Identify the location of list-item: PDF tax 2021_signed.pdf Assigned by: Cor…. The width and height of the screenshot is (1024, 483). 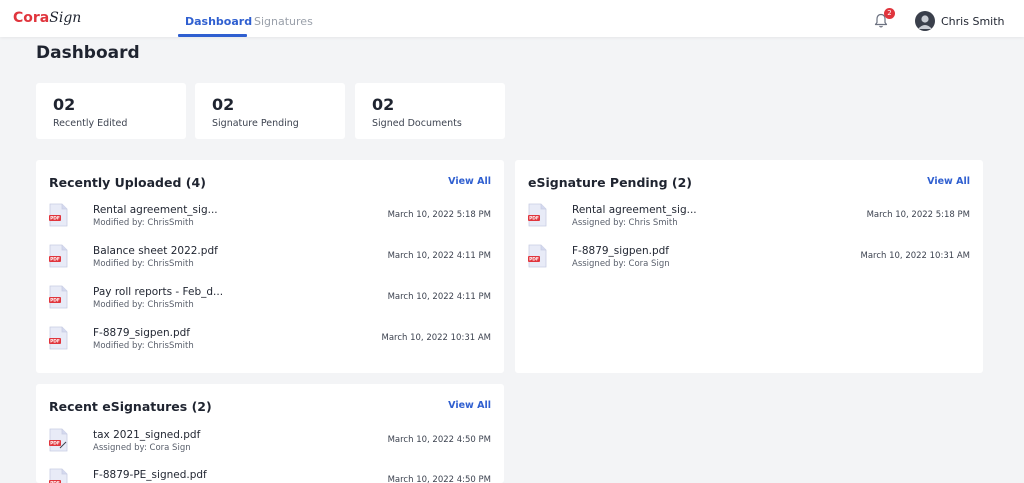
(270, 446).